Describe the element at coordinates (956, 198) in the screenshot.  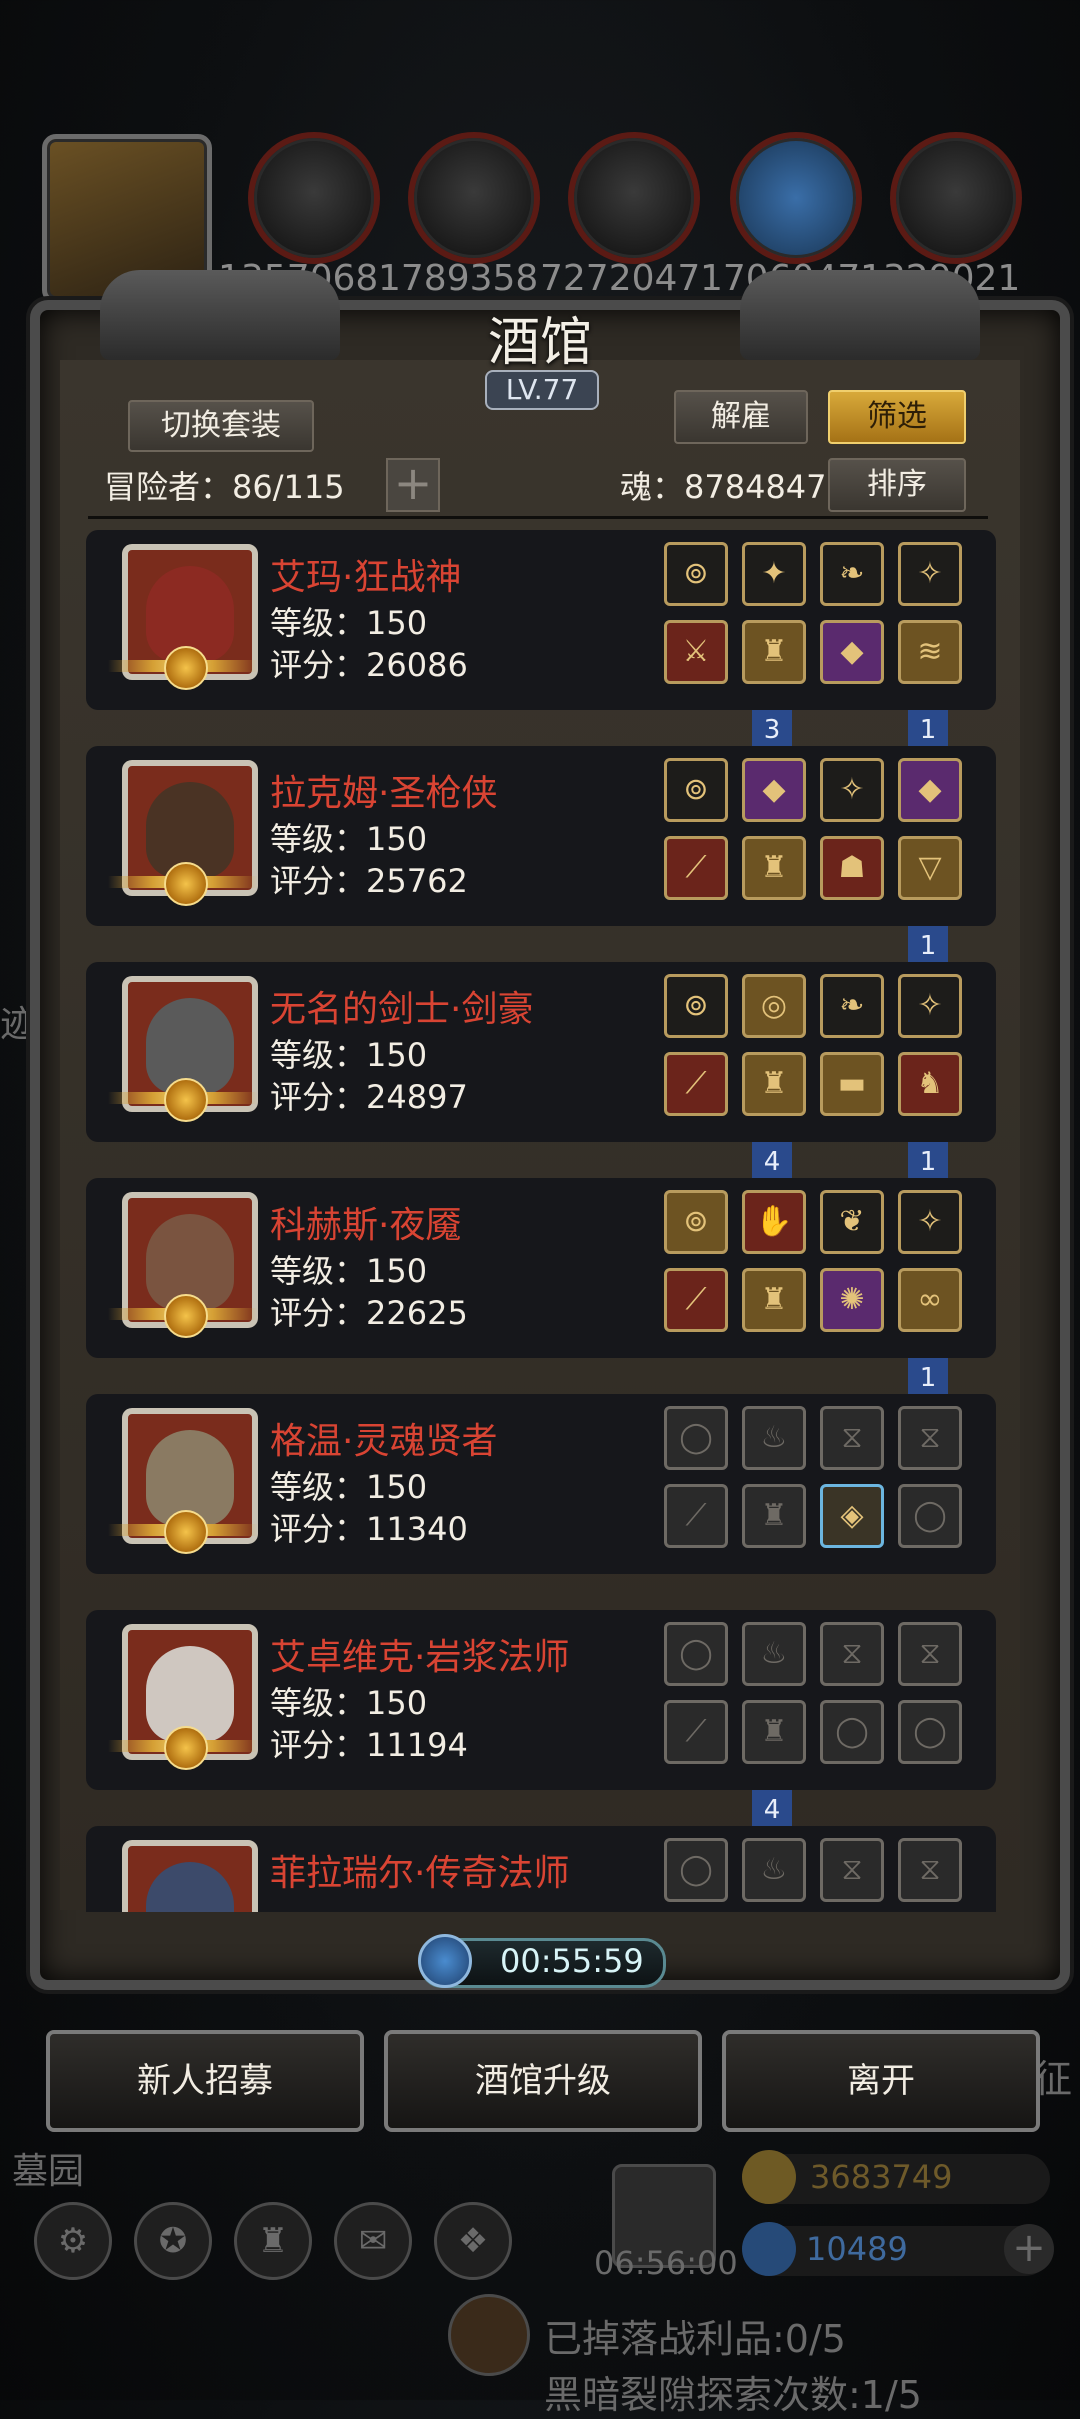
I see `ore-icon` at that location.